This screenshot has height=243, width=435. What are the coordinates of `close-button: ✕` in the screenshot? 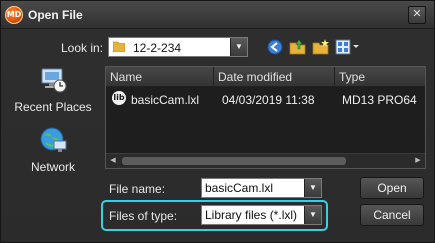 It's located at (417, 15).